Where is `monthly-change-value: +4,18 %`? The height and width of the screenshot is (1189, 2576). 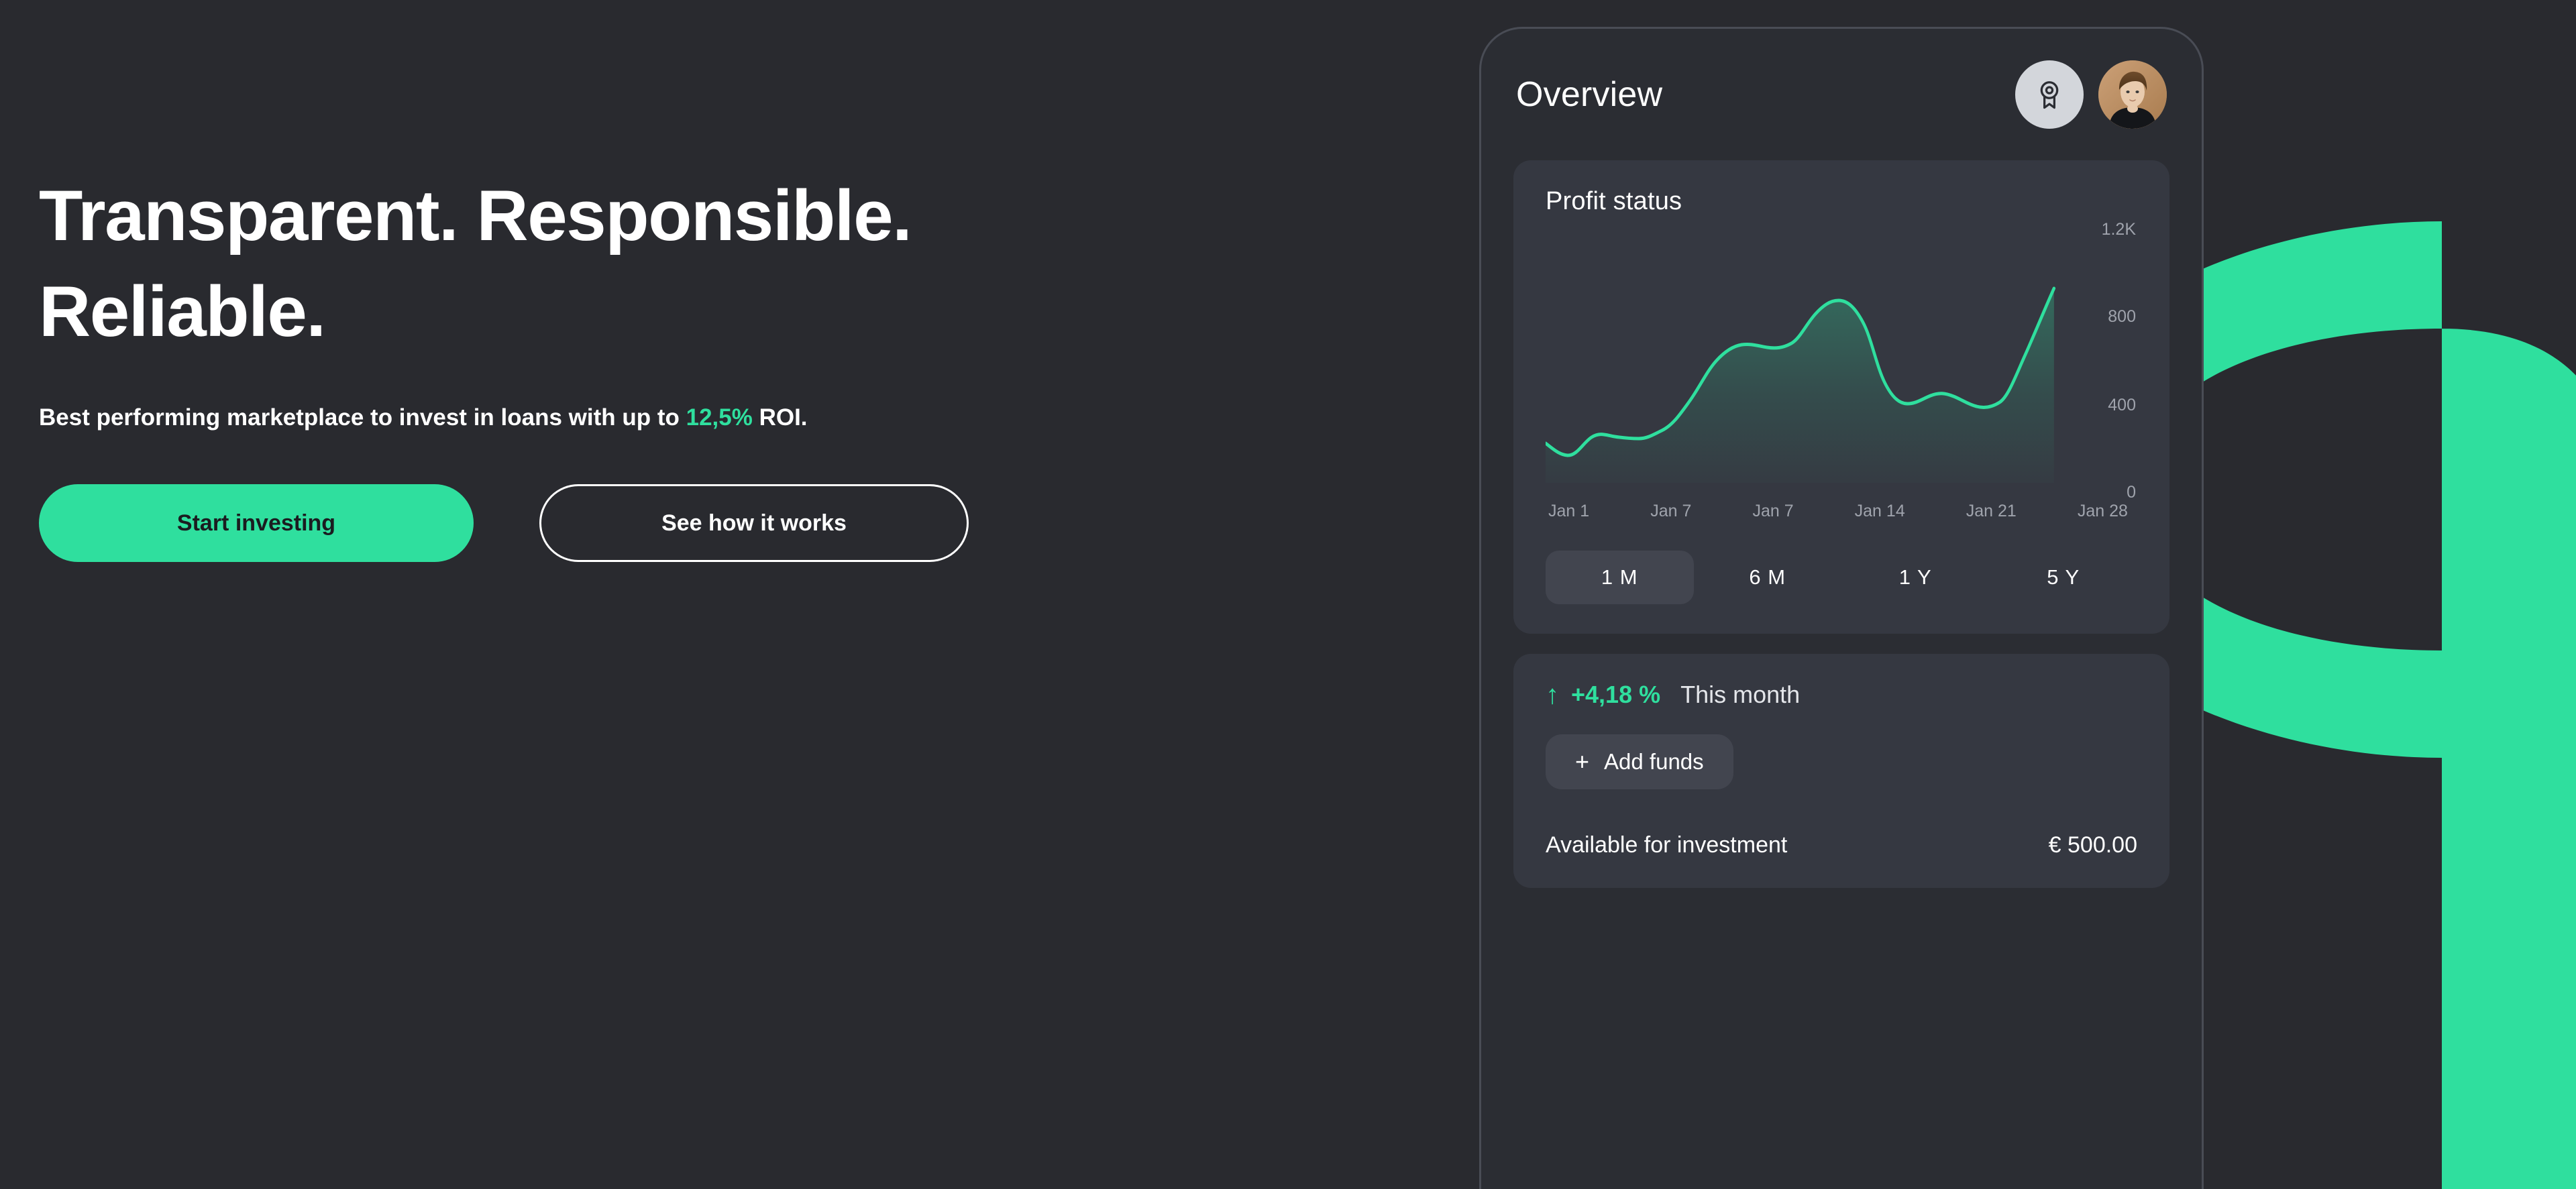
monthly-change-value: +4,18 % is located at coordinates (1616, 694).